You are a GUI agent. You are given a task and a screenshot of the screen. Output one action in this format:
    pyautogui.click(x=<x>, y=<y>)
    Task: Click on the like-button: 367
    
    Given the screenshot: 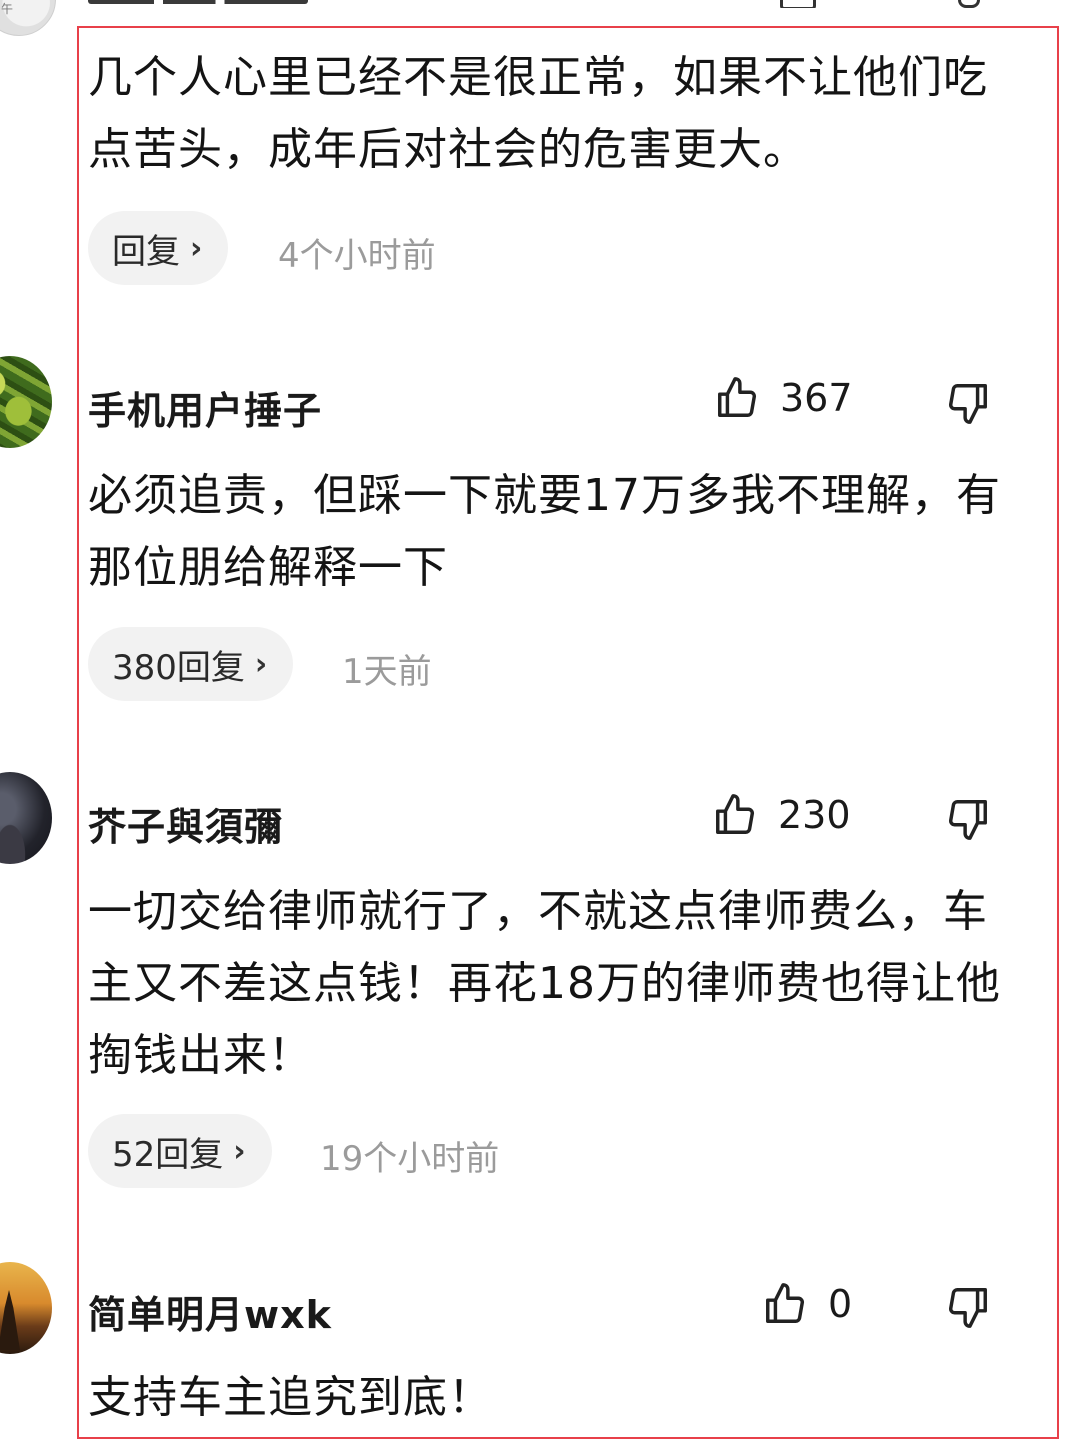 What is the action you would take?
    pyautogui.click(x=783, y=398)
    